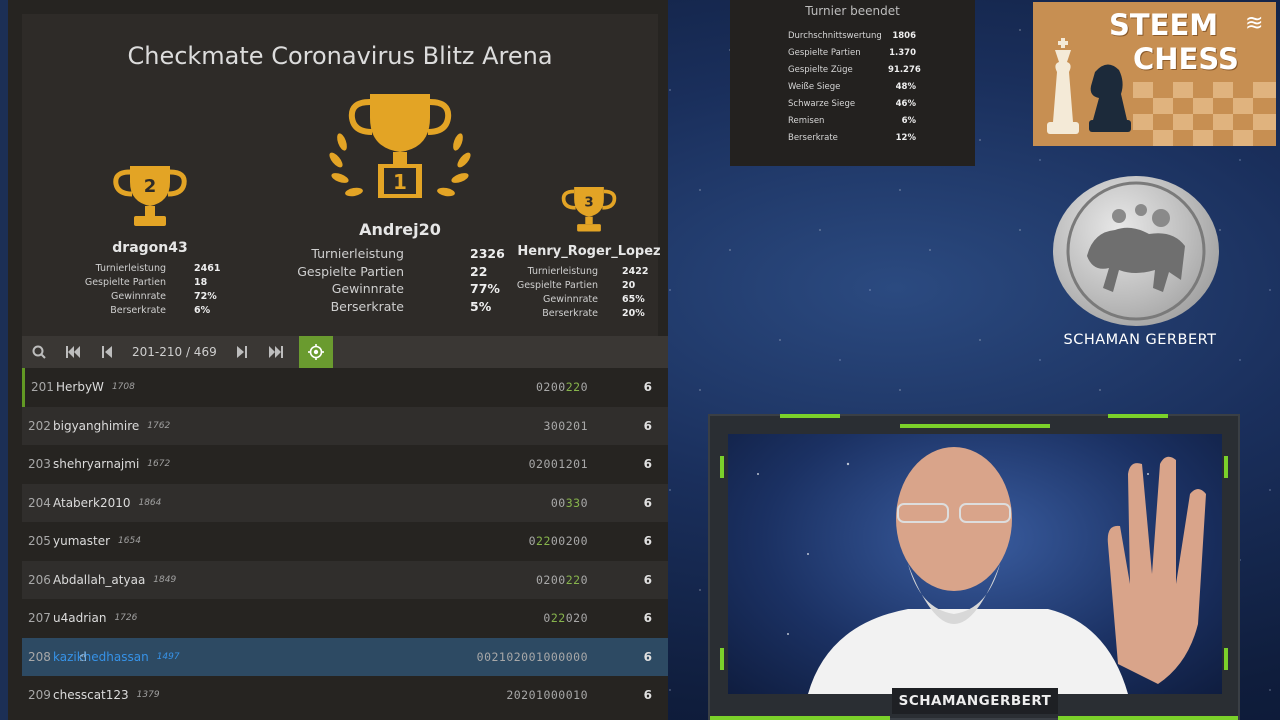 The image size is (1280, 720). I want to click on stat-label: Durchschnittswertung, so click(835, 36).